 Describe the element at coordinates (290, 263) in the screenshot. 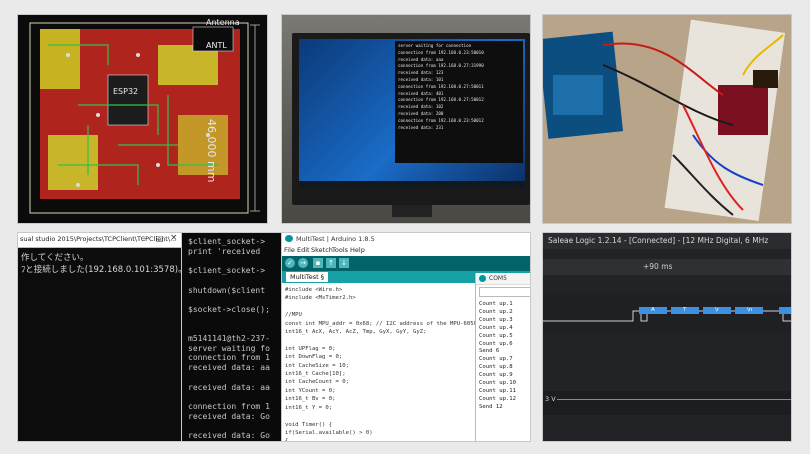

I see `verify-icon: ✓` at that location.